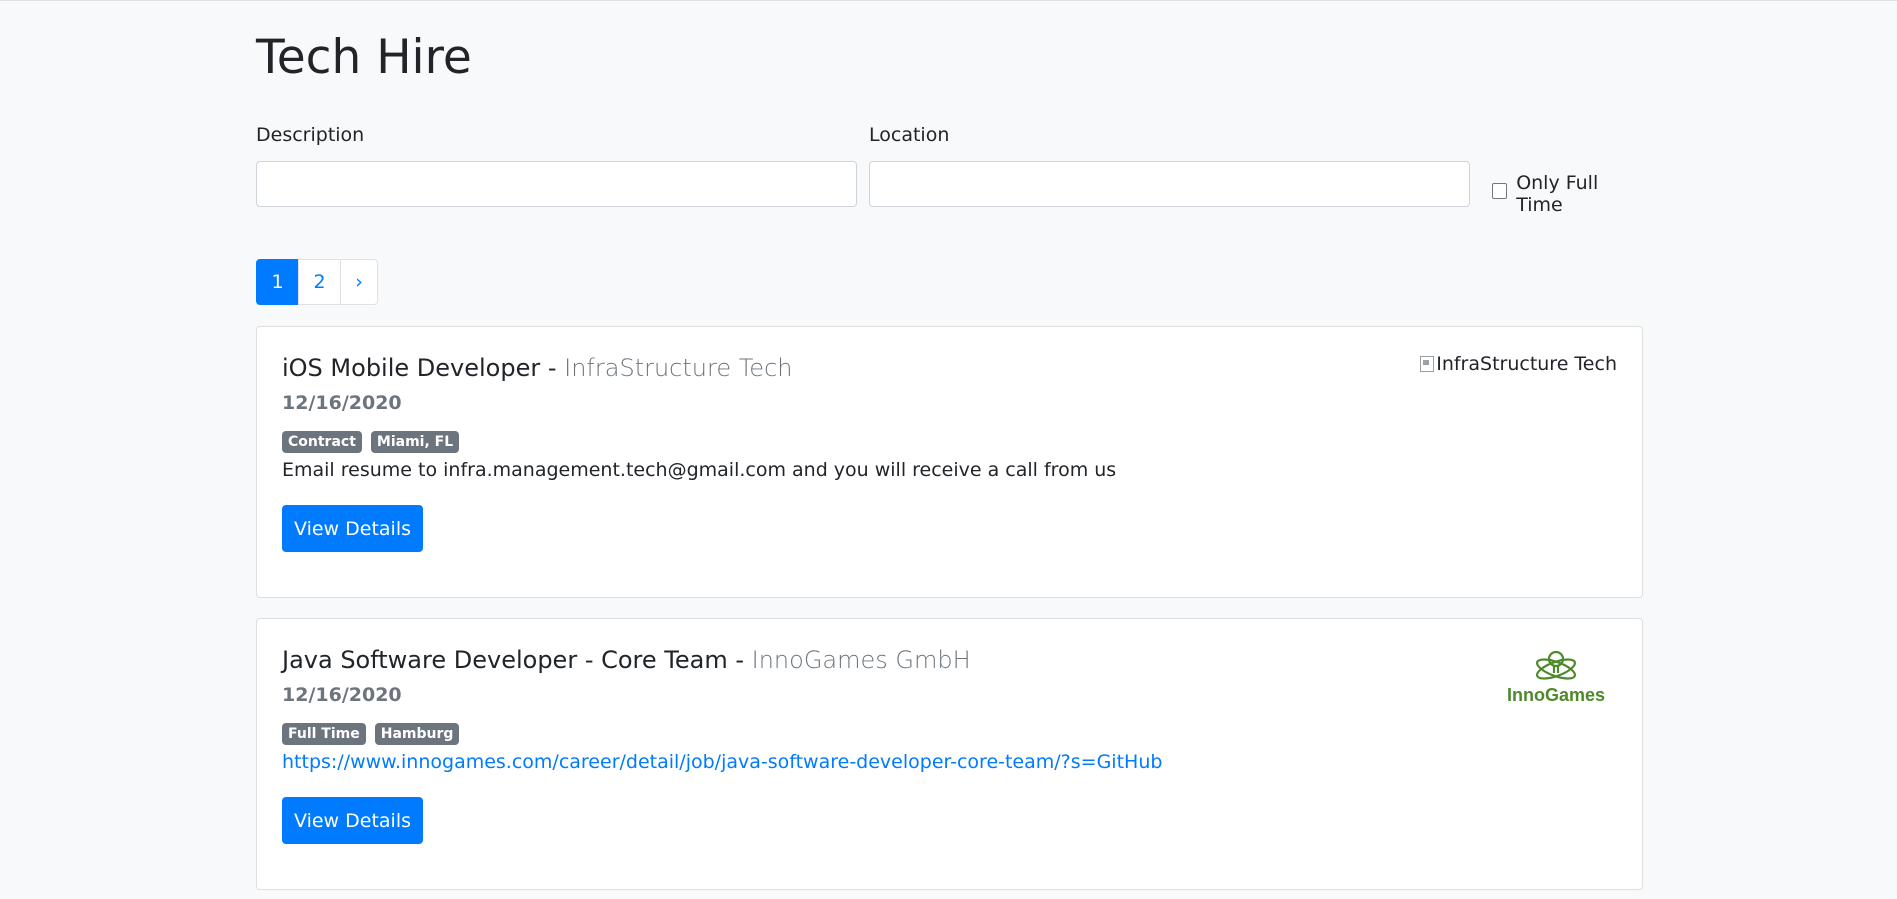 This screenshot has height=899, width=1897. What do you see at coordinates (364, 57) in the screenshot?
I see `page-title: Tech Hire` at bounding box center [364, 57].